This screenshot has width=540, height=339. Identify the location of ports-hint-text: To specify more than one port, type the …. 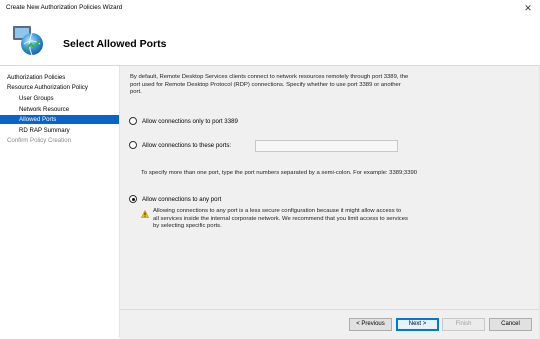
(279, 173).